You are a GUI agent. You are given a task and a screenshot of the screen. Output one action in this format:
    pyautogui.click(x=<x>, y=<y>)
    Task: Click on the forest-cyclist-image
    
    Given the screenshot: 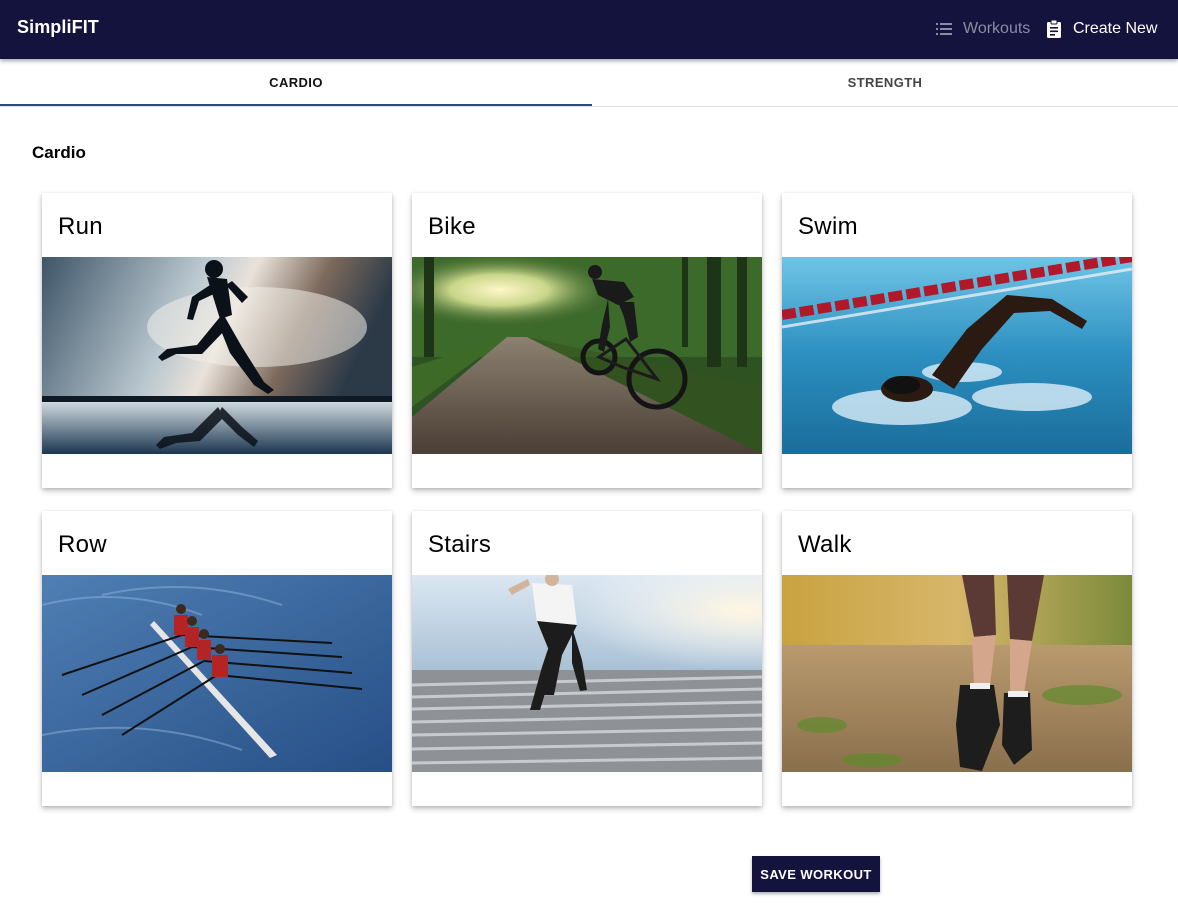 What is the action you would take?
    pyautogui.click(x=587, y=355)
    